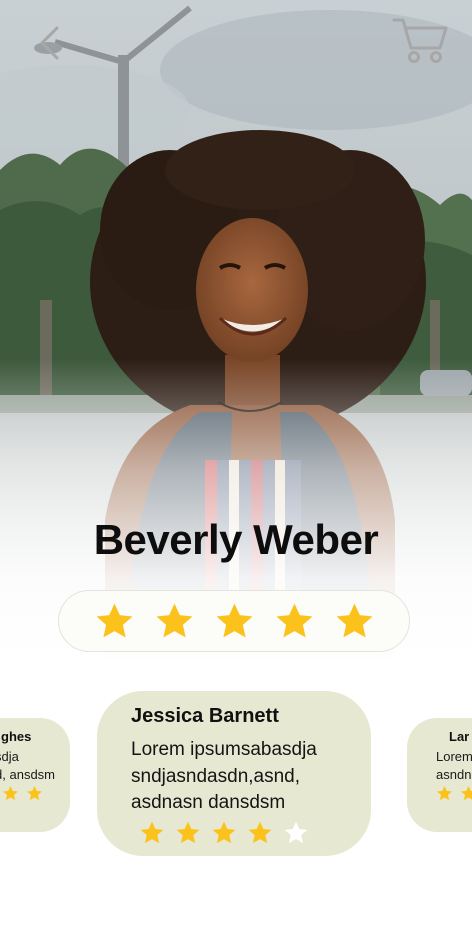 The image size is (472, 949). I want to click on reviewer-name: Lar, so click(459, 736).